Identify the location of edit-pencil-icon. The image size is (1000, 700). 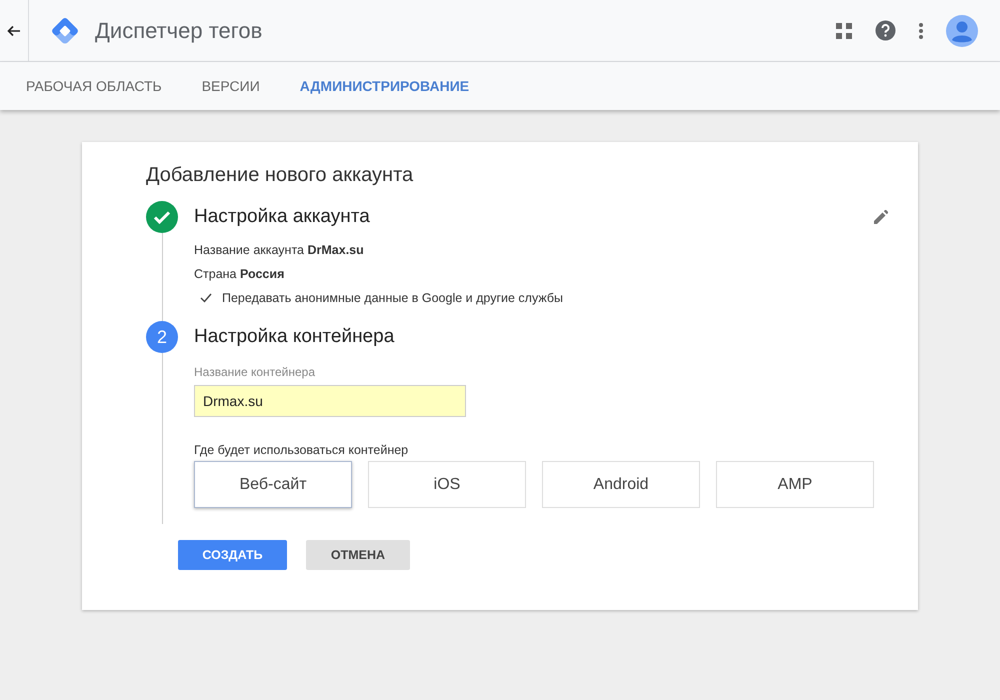
(881, 217).